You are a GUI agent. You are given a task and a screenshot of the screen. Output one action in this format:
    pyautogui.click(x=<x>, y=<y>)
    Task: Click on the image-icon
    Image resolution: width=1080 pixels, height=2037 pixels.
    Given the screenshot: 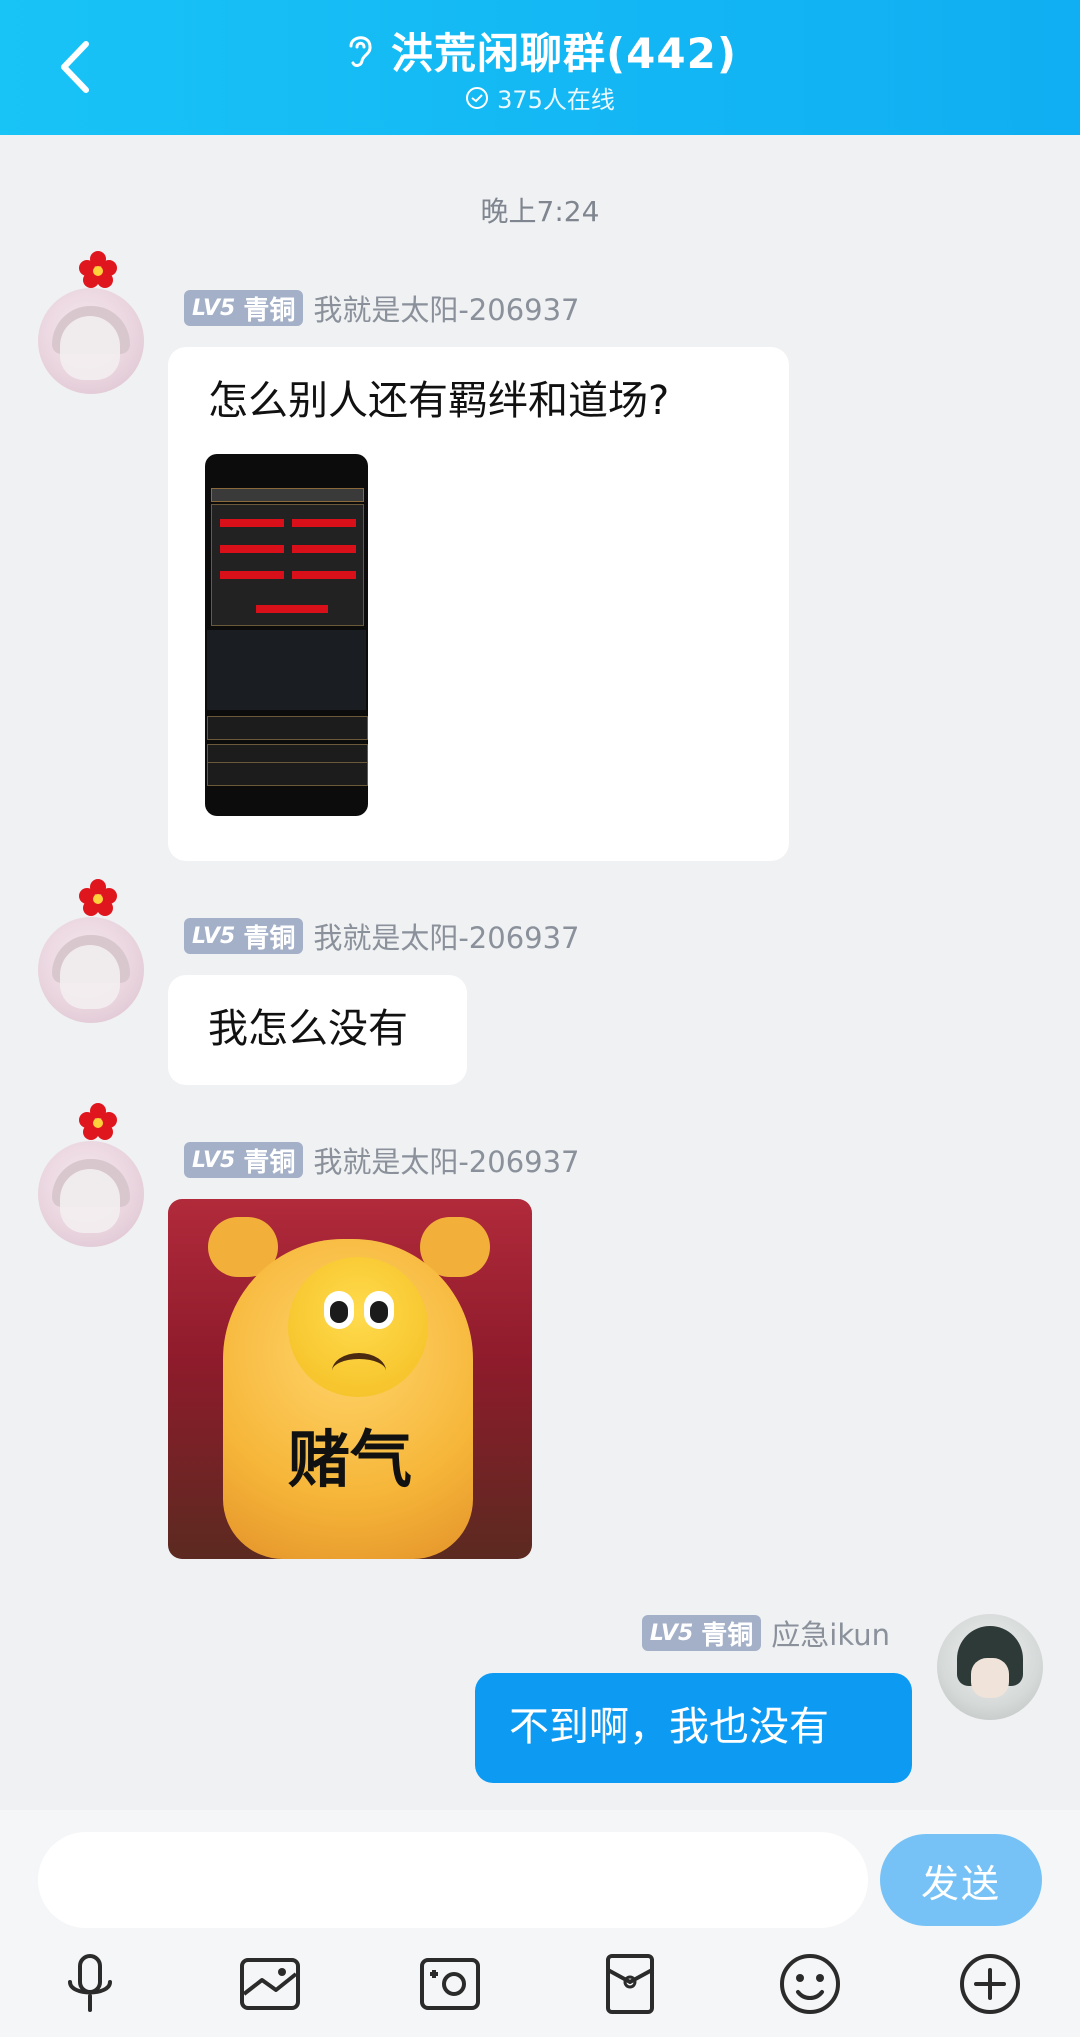 What is the action you would take?
    pyautogui.click(x=270, y=1984)
    